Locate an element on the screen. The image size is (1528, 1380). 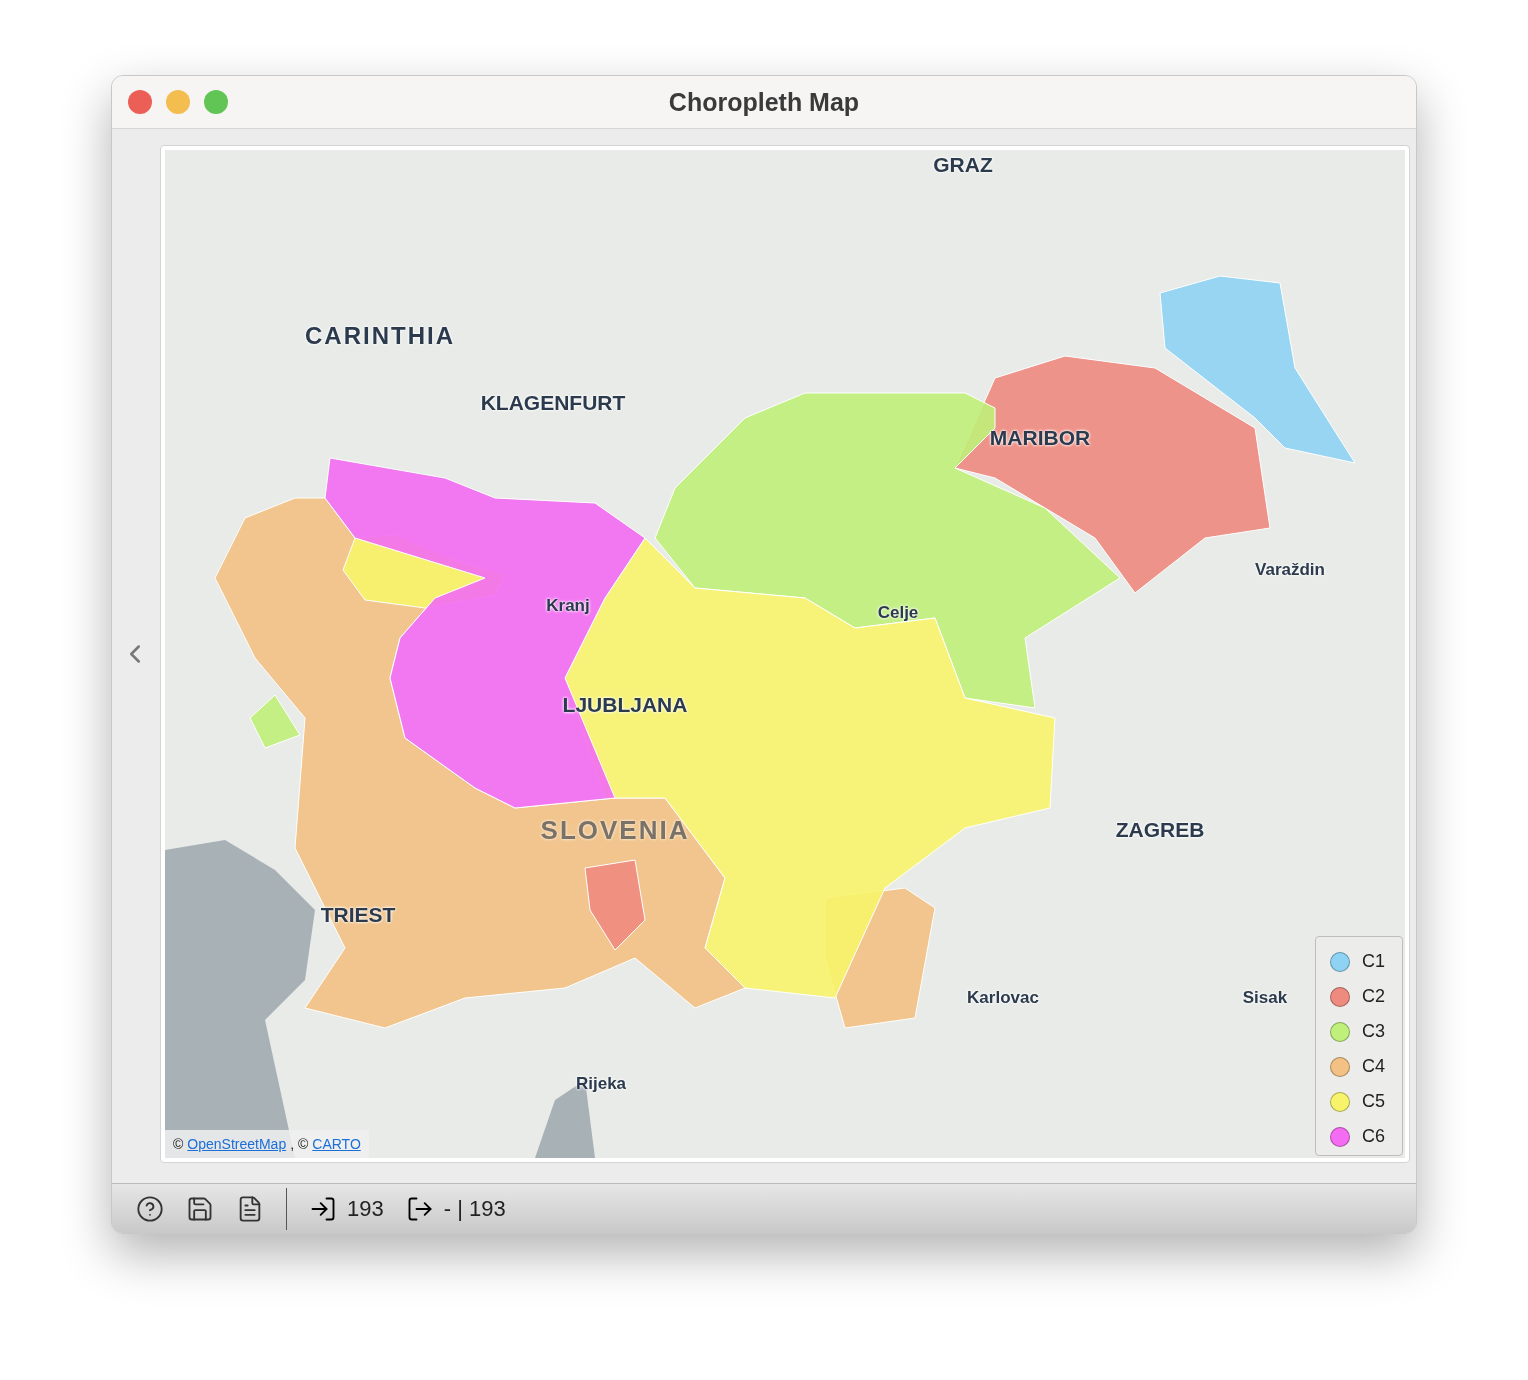
zoom-button is located at coordinates (216, 102).